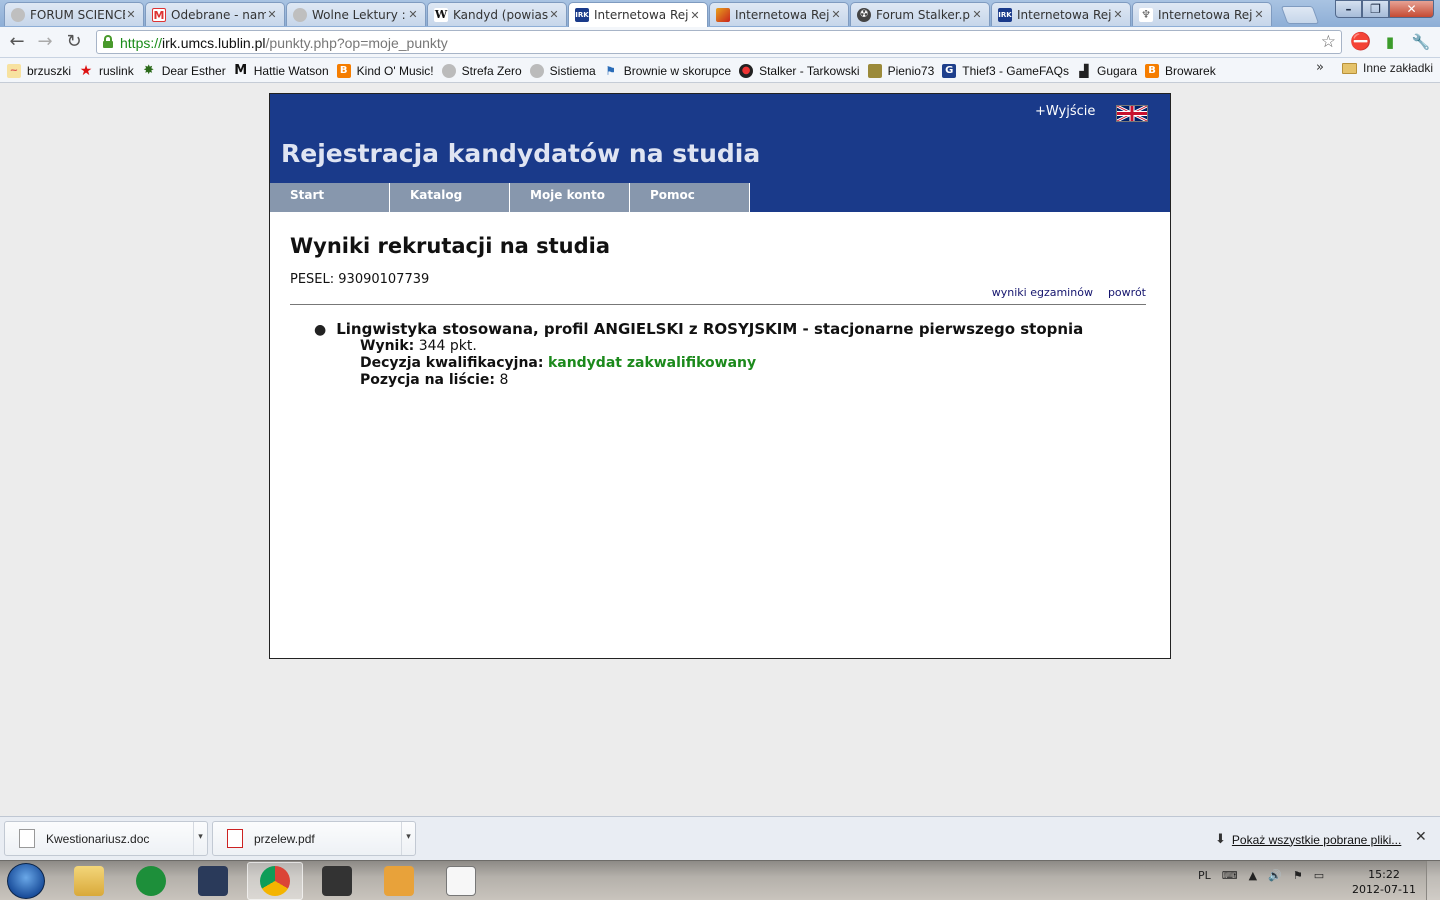 This screenshot has height=900, width=1440. Describe the element at coordinates (1042, 292) in the screenshot. I see `exam-results-link: wyniki egzaminów` at that location.